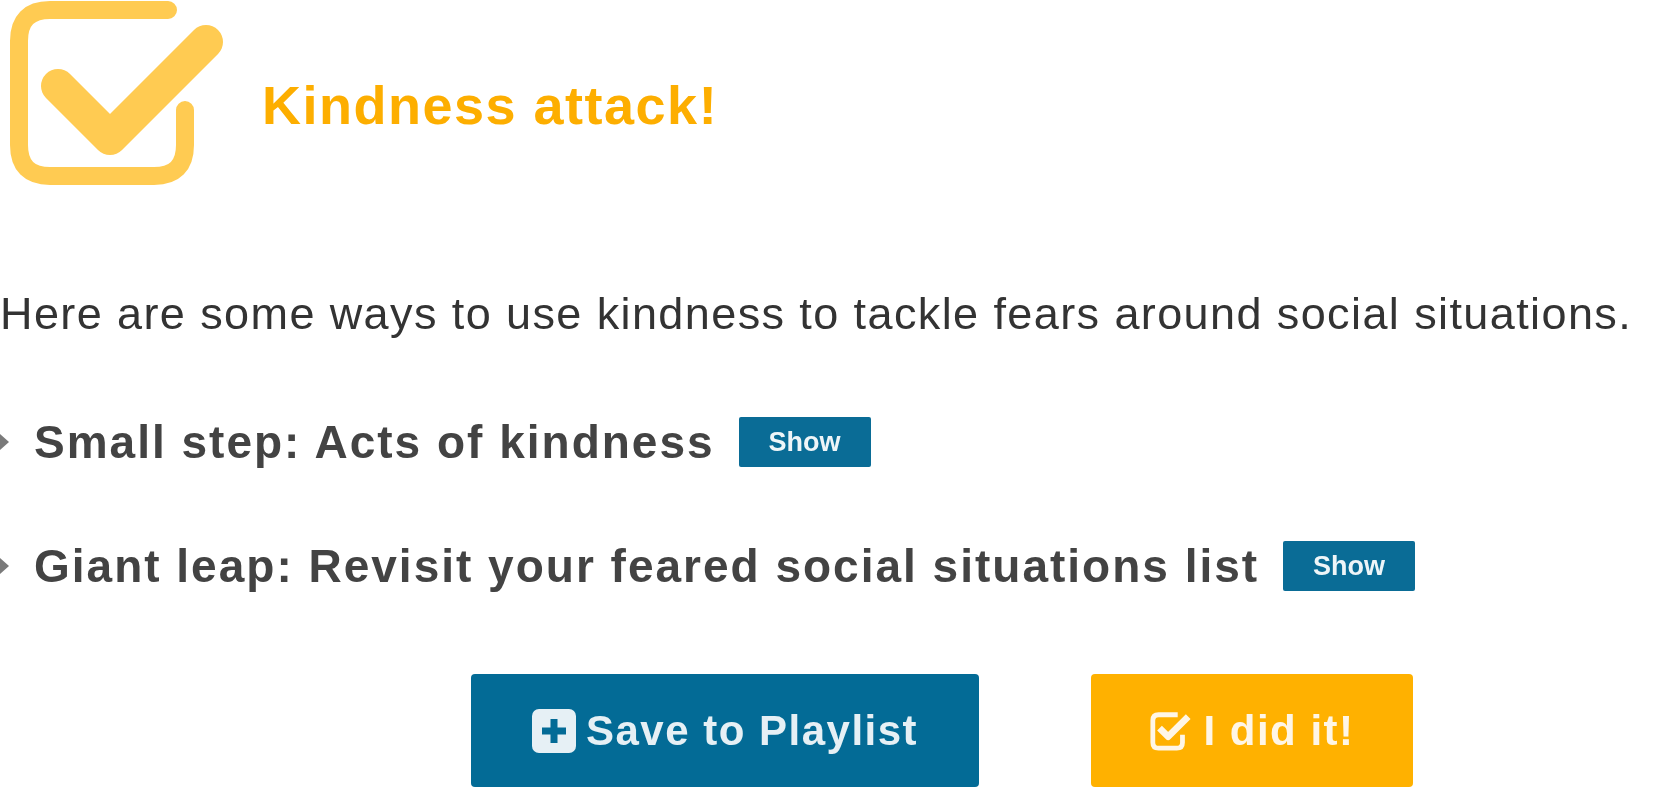 Image resolution: width=1654 pixels, height=789 pixels. Describe the element at coordinates (490, 105) in the screenshot. I see `page-title: Kindness attack!` at that location.